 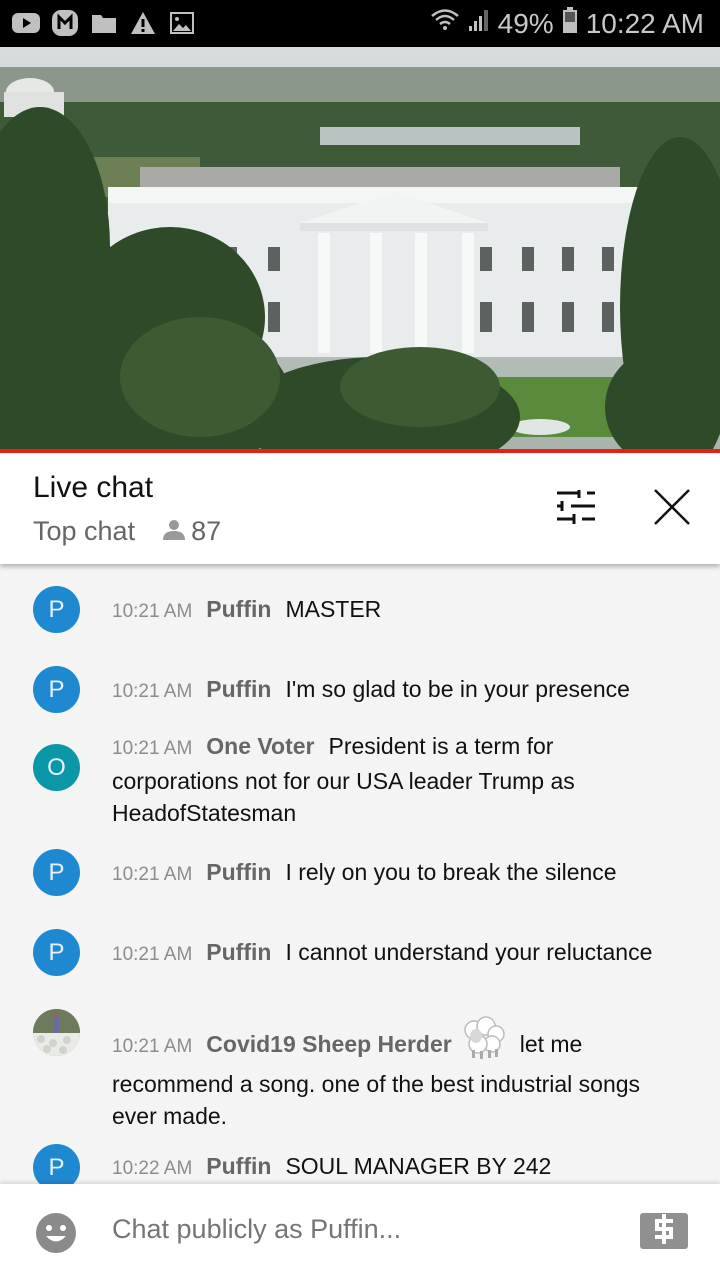 What do you see at coordinates (152, 1168) in the screenshot?
I see `message-time: 10:22 AM` at bounding box center [152, 1168].